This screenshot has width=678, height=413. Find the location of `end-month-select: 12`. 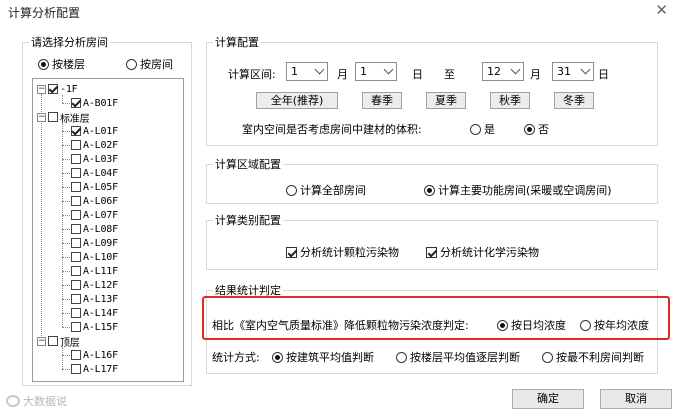

end-month-select: 12 is located at coordinates (503, 71).